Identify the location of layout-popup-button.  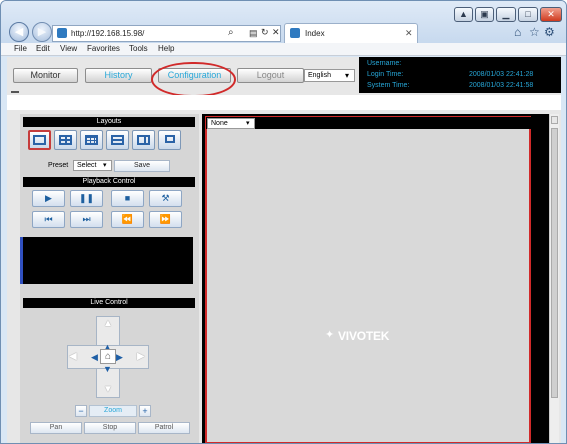
(169, 140).